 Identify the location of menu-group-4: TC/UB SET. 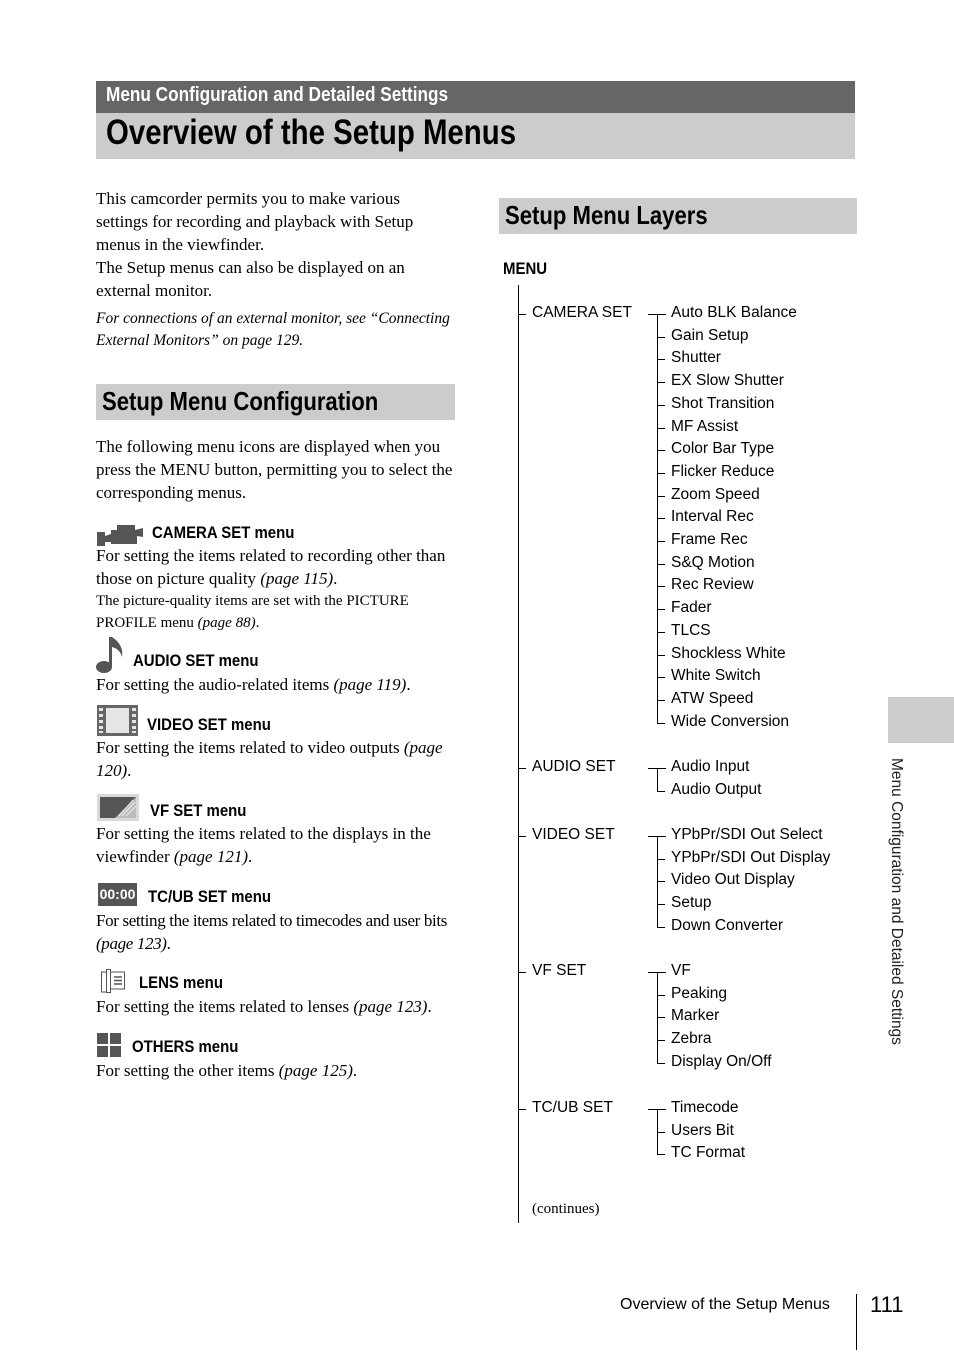
(572, 1107).